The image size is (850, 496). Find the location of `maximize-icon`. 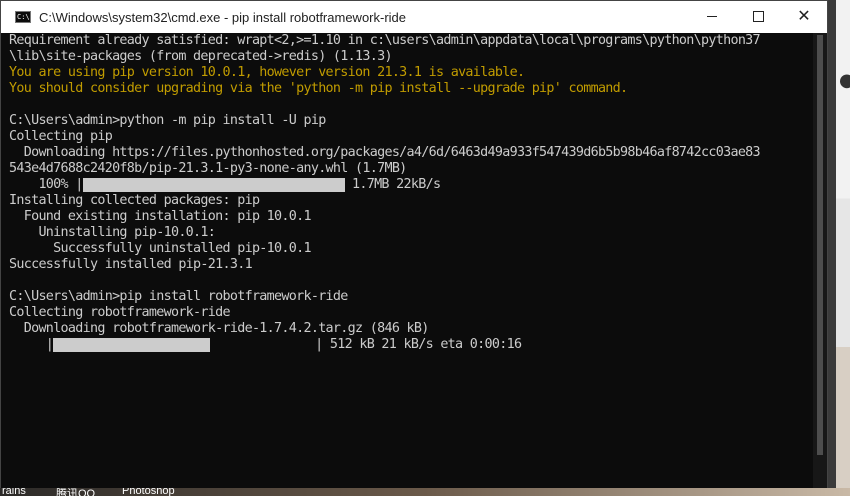

maximize-icon is located at coordinates (758, 16).